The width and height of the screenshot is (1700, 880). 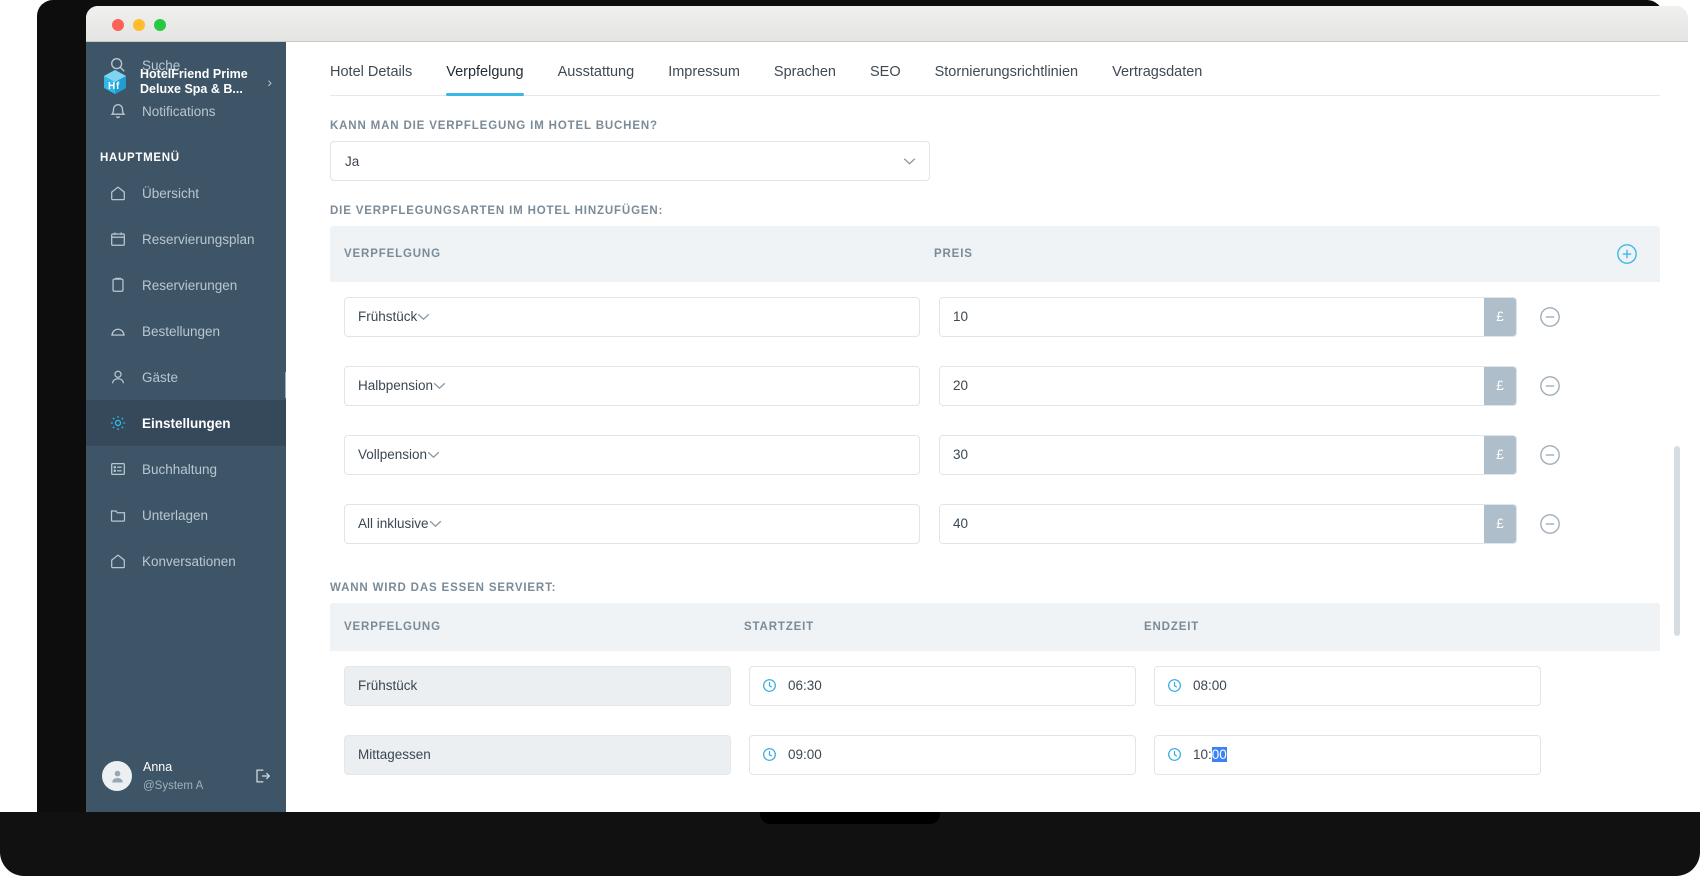 What do you see at coordinates (1210, 685) in the screenshot?
I see `end-time-value: 08:00` at bounding box center [1210, 685].